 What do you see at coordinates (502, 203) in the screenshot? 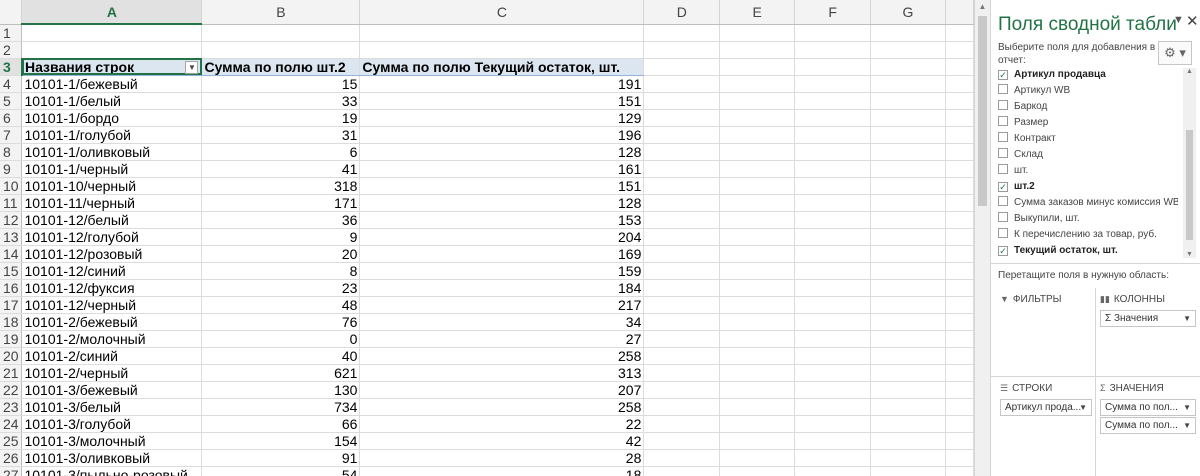
I see `stock-value-cell: 128` at bounding box center [502, 203].